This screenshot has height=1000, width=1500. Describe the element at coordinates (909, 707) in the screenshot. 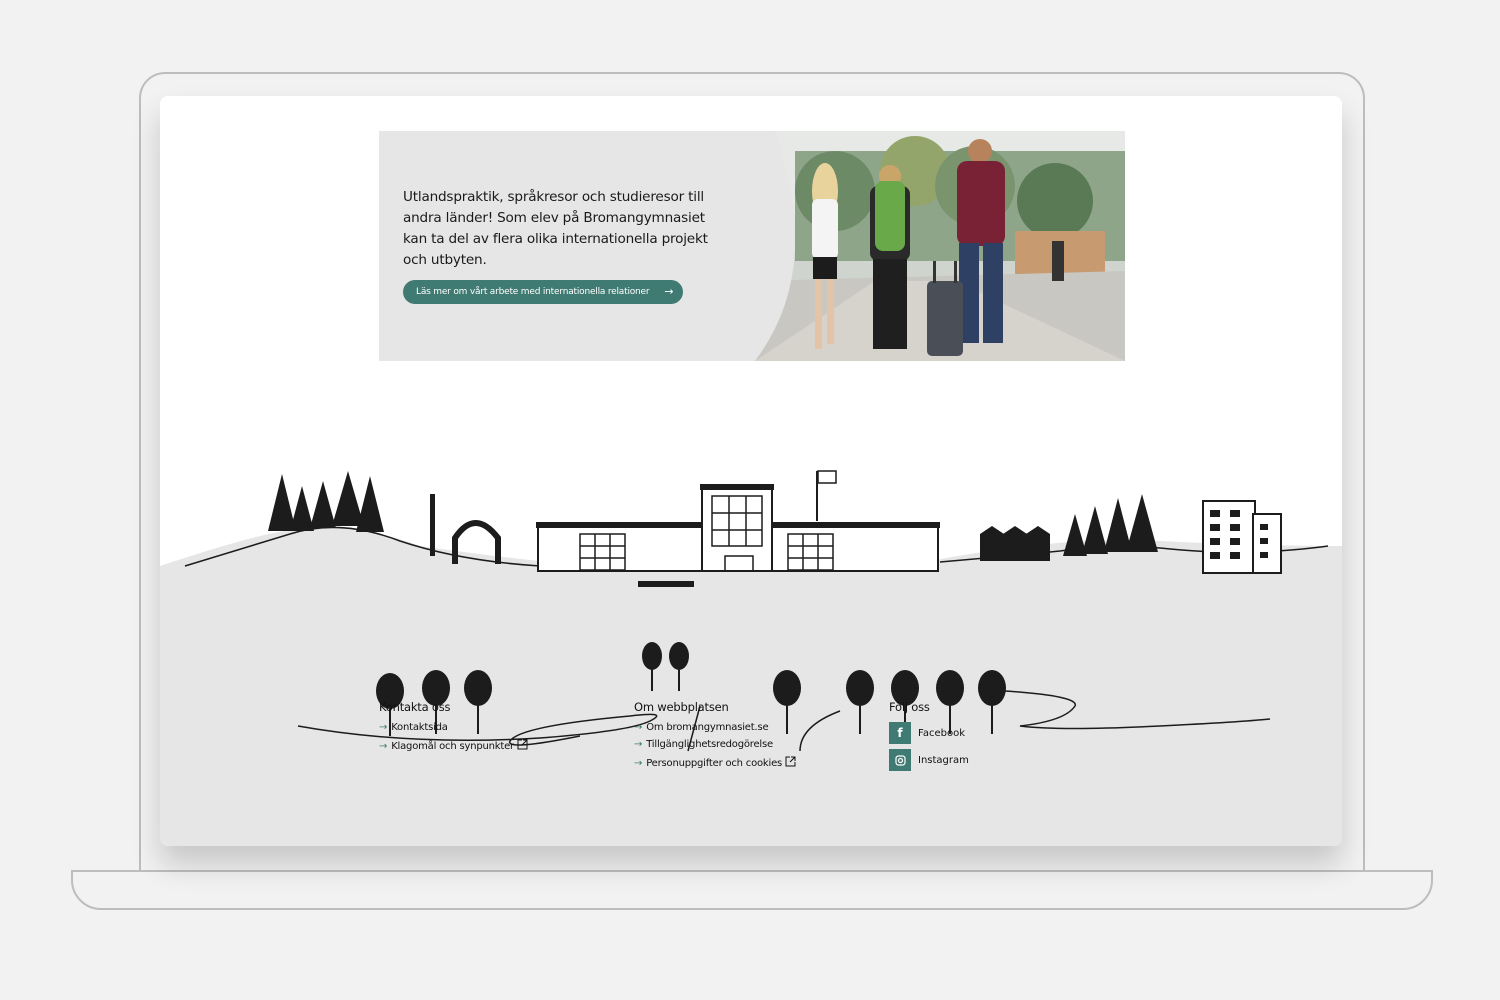

I see `follow-heading: Följ oss` at that location.